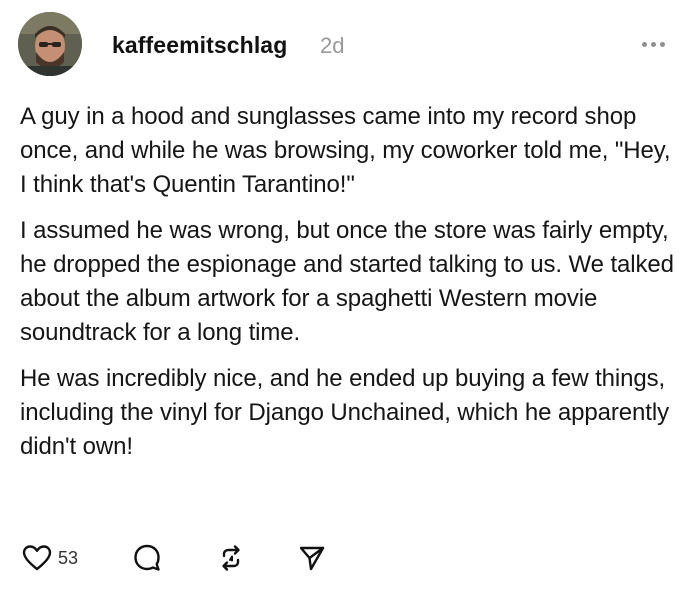  Describe the element at coordinates (332, 45) in the screenshot. I see `post-timestamp: 2d` at that location.